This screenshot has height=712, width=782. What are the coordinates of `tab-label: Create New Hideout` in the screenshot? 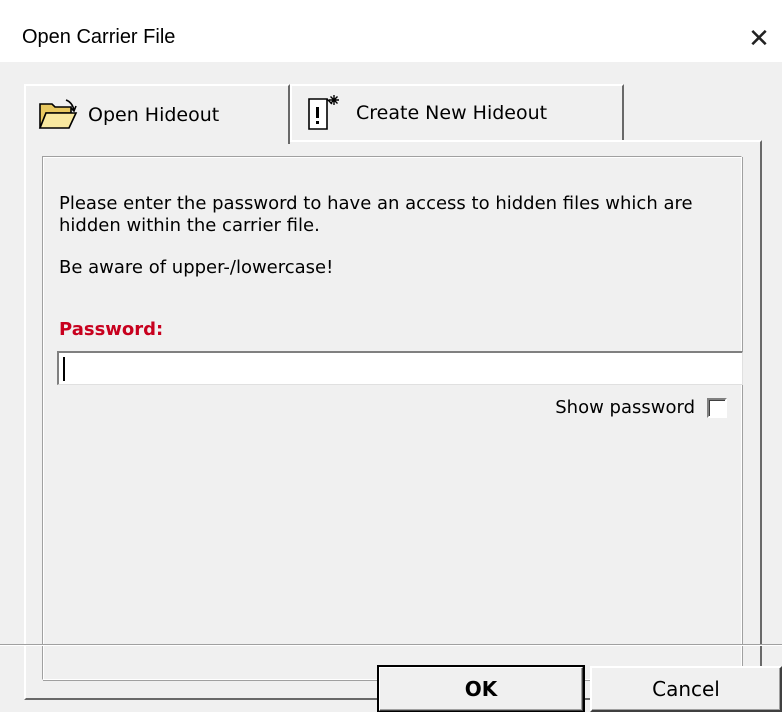 It's located at (452, 113).